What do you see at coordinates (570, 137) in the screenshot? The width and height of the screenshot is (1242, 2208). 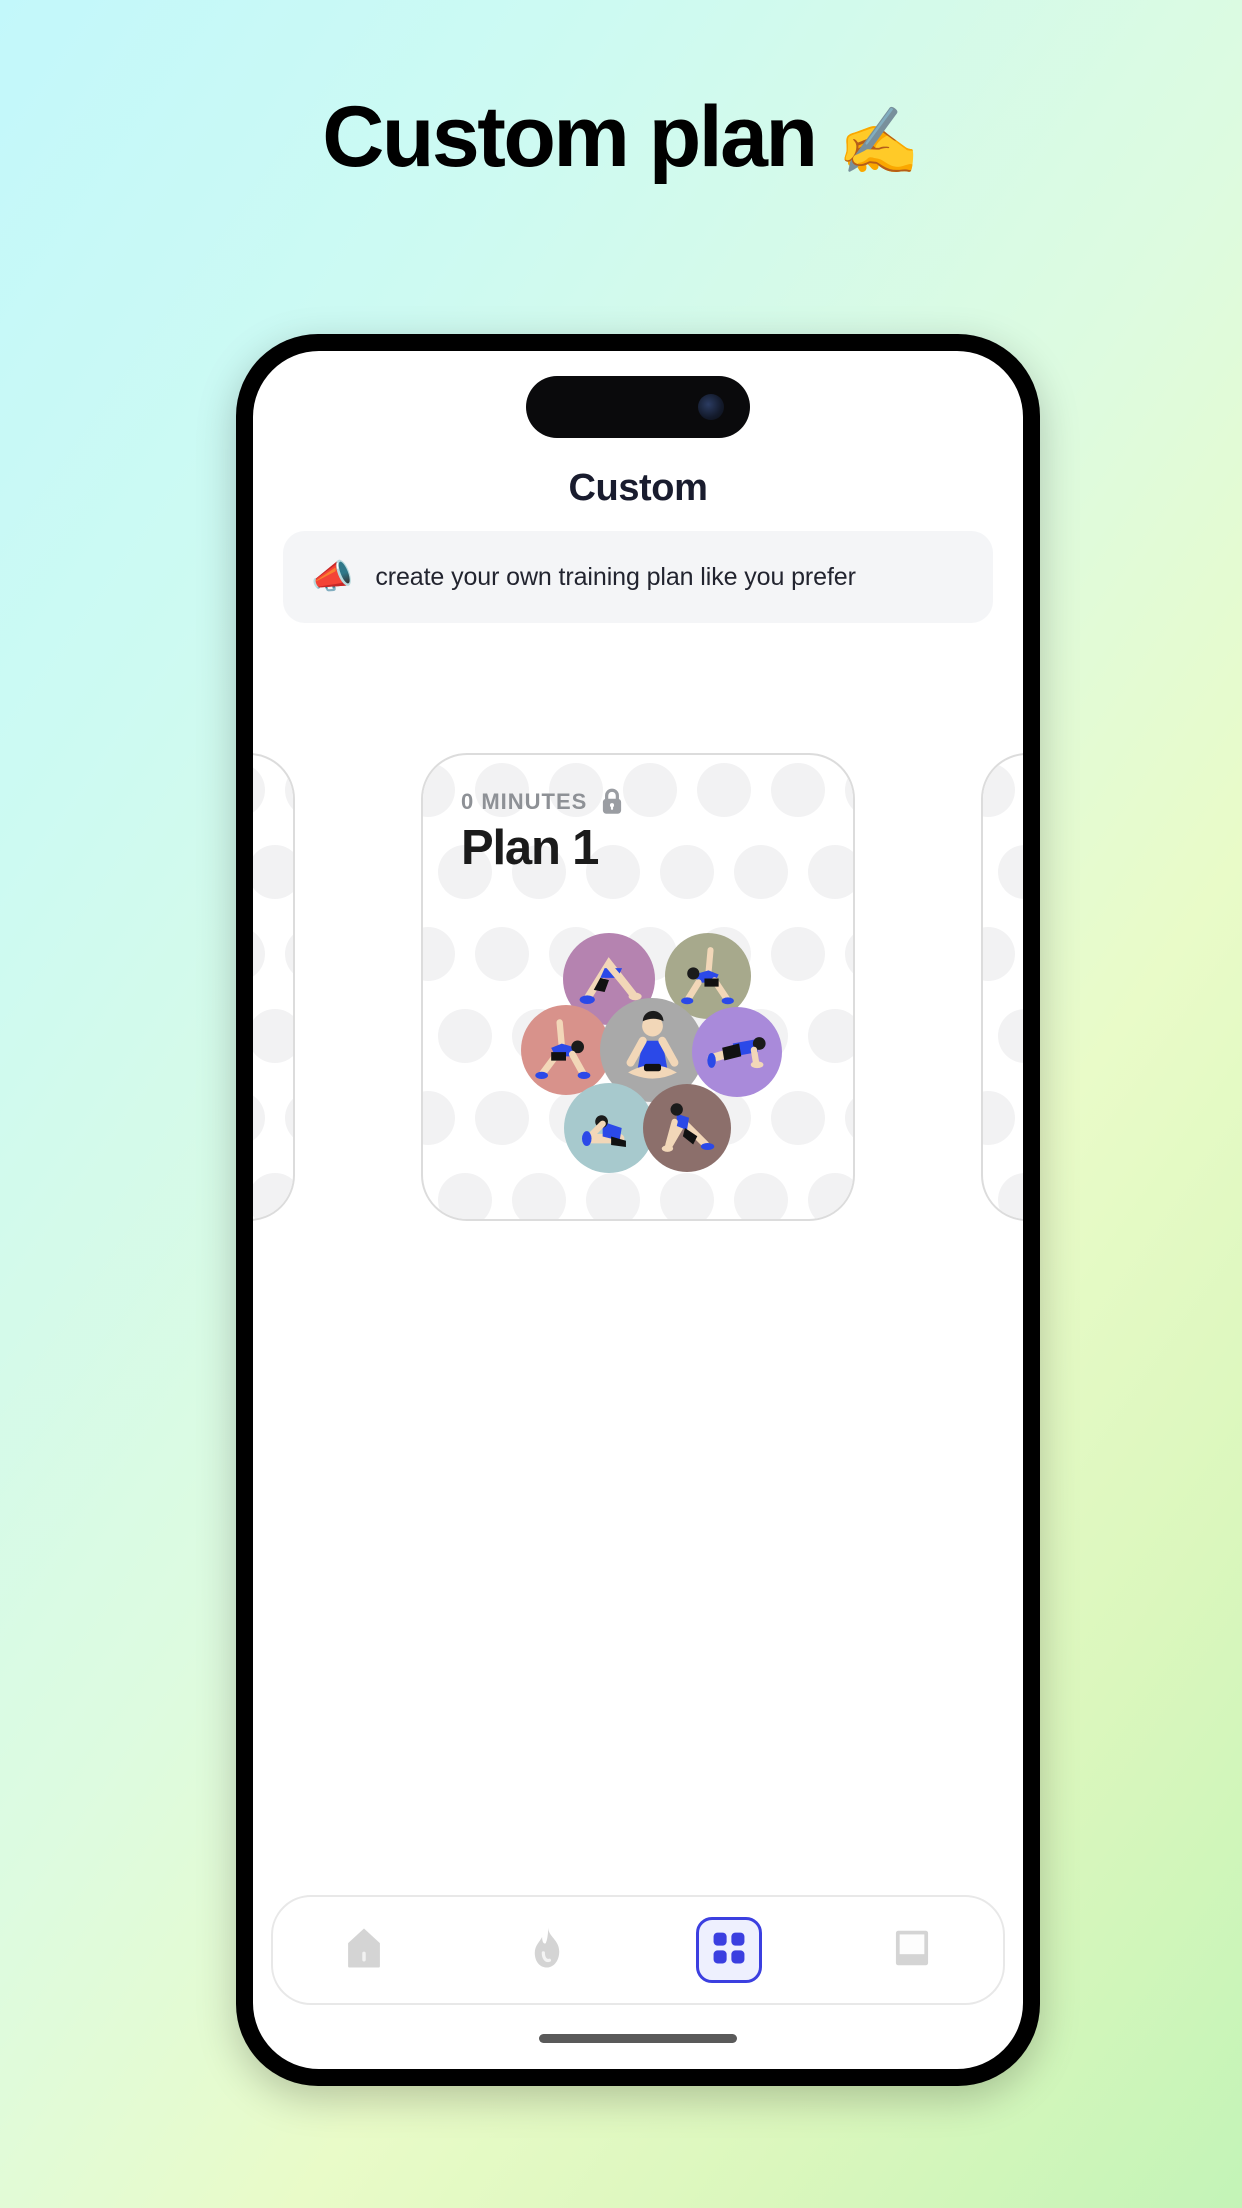 I see `page-title-text: Custom plan` at bounding box center [570, 137].